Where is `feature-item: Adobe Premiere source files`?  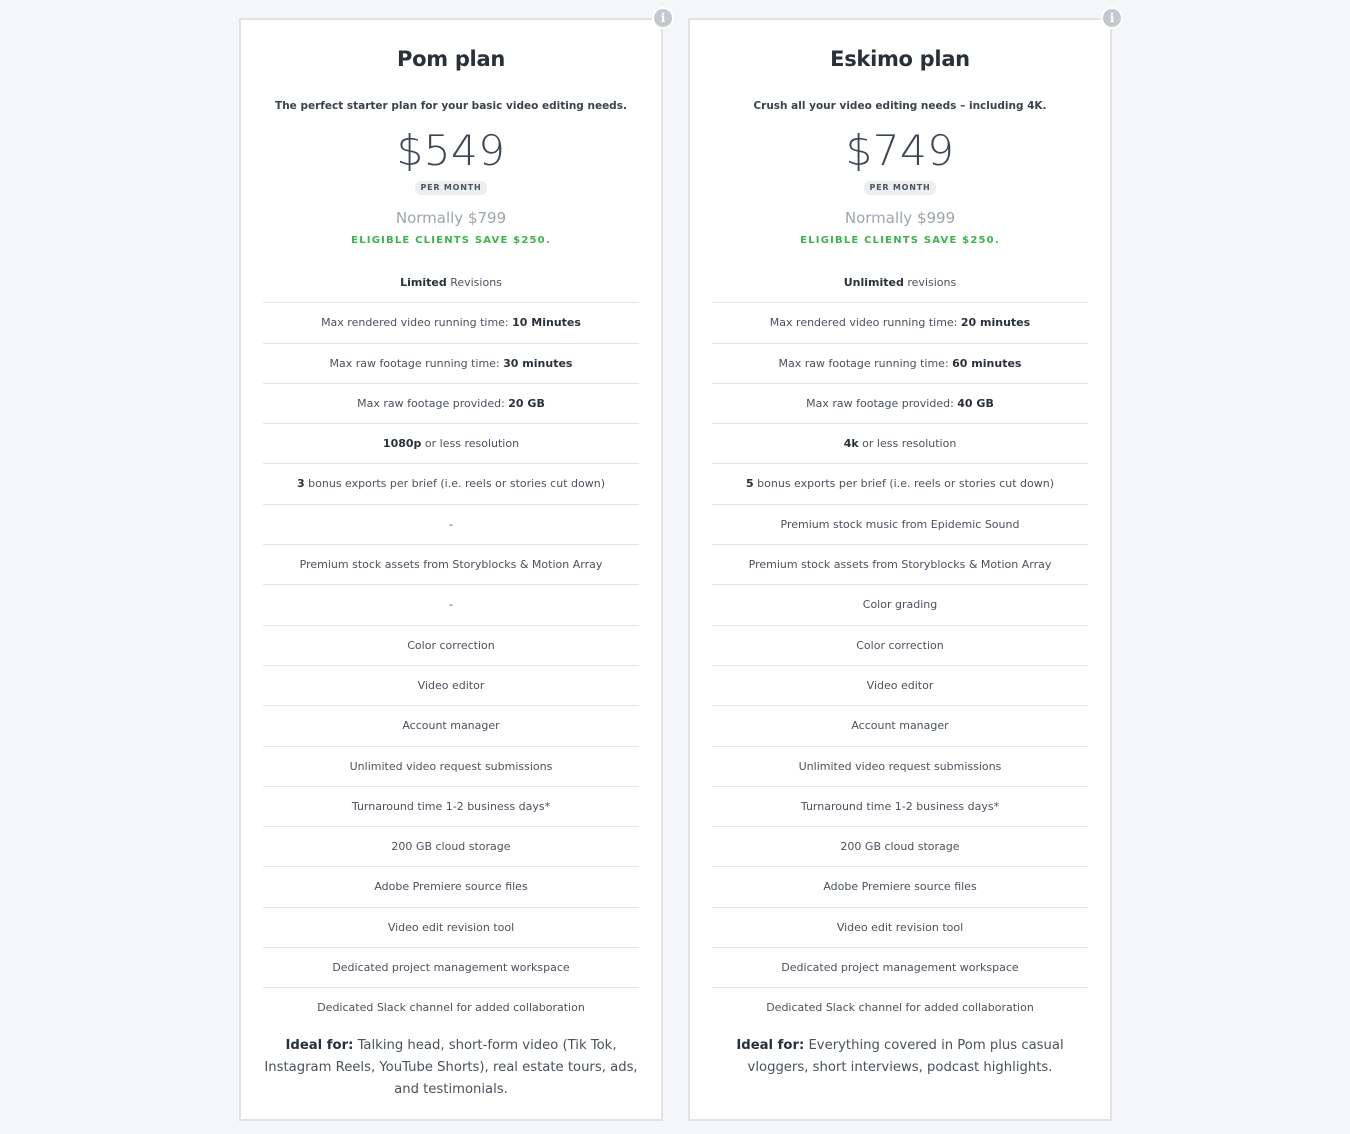 feature-item: Adobe Premiere source files is located at coordinates (451, 887).